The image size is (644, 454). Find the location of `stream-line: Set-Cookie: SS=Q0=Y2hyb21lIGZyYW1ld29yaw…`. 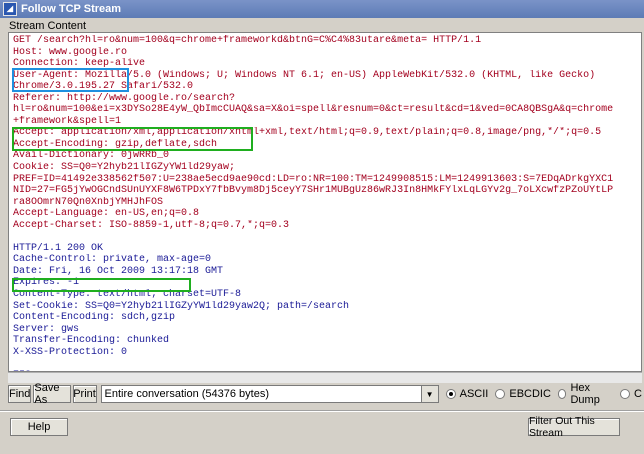

stream-line: Set-Cookie: SS=Q0=Y2hyb21lIGZyYW1ld29yaw… is located at coordinates (181, 306).